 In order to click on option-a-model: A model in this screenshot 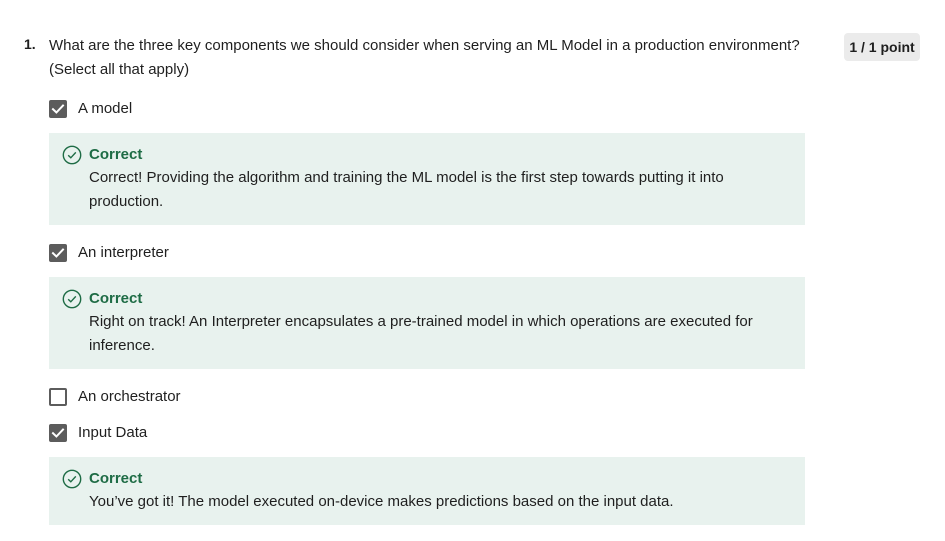, I will do `click(90, 109)`.